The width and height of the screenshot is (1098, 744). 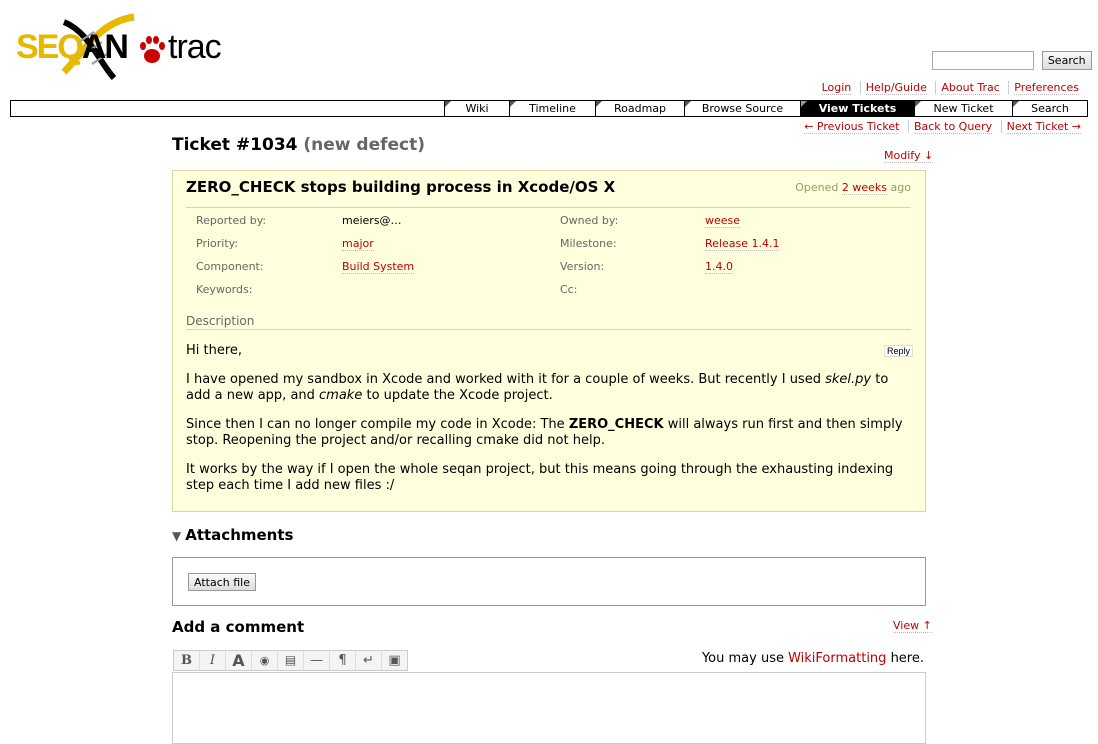 What do you see at coordinates (852, 127) in the screenshot?
I see `previous-ticket-link: ← Previous Ticket` at bounding box center [852, 127].